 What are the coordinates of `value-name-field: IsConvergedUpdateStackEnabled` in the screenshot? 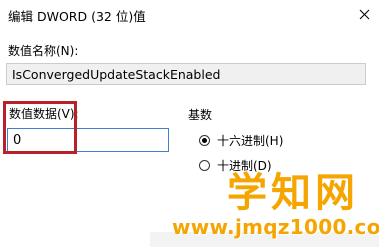 It's located at (186, 74).